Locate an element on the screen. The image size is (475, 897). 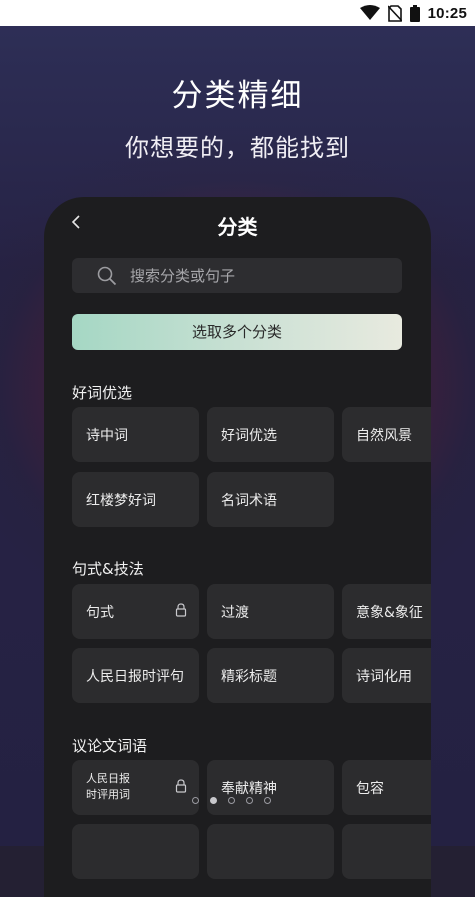
chip-label: 包容 is located at coordinates (370, 788).